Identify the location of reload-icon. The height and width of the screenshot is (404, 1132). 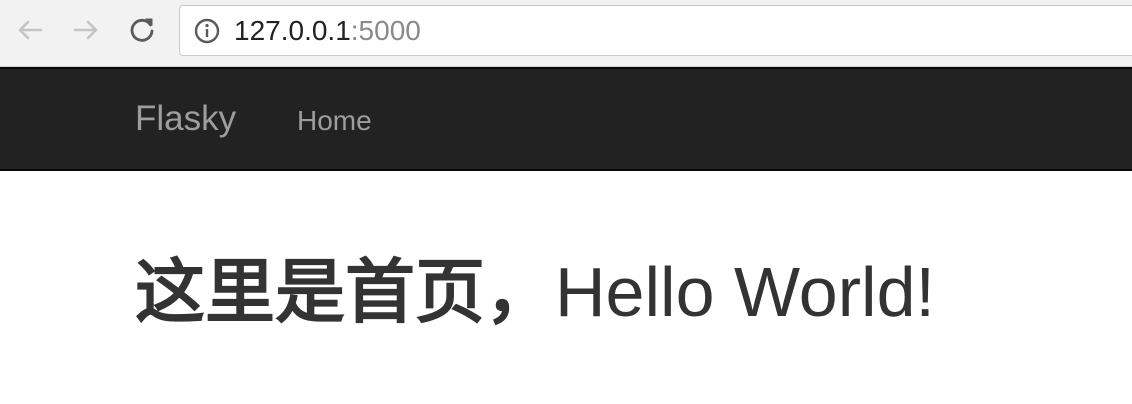
(142, 30).